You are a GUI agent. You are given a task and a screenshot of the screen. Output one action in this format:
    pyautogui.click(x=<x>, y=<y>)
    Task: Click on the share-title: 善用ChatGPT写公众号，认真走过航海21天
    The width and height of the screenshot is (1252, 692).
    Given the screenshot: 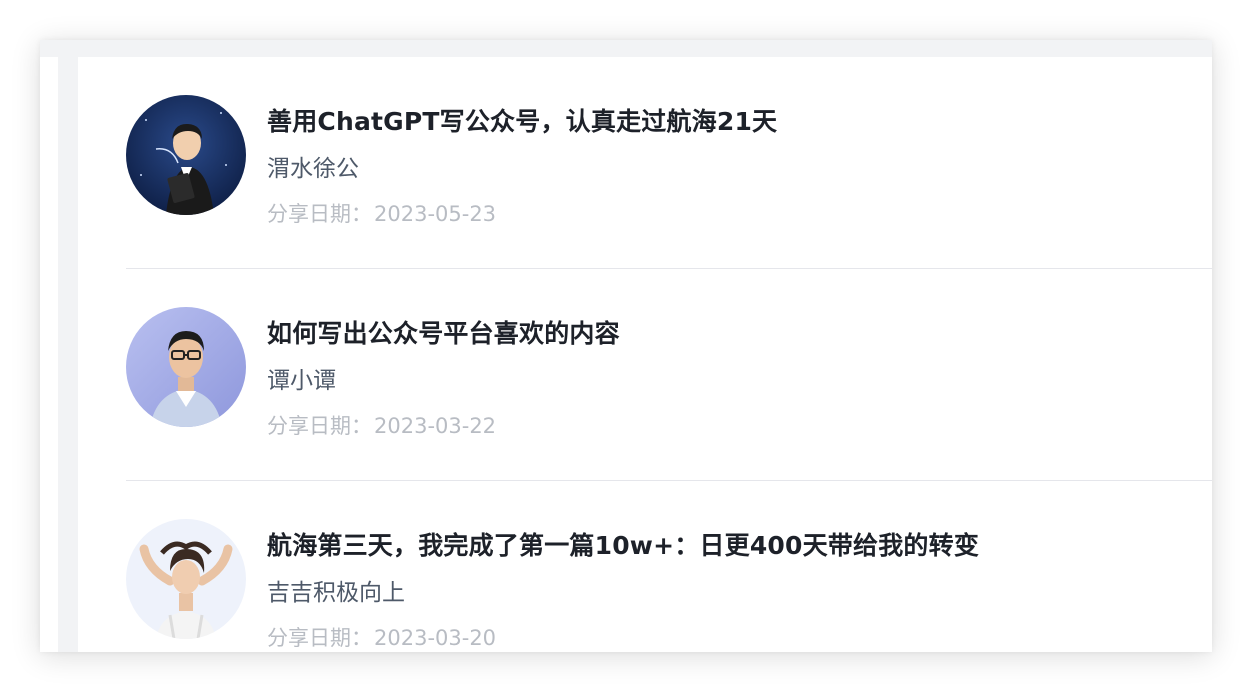 What is the action you would take?
    pyautogui.click(x=522, y=120)
    